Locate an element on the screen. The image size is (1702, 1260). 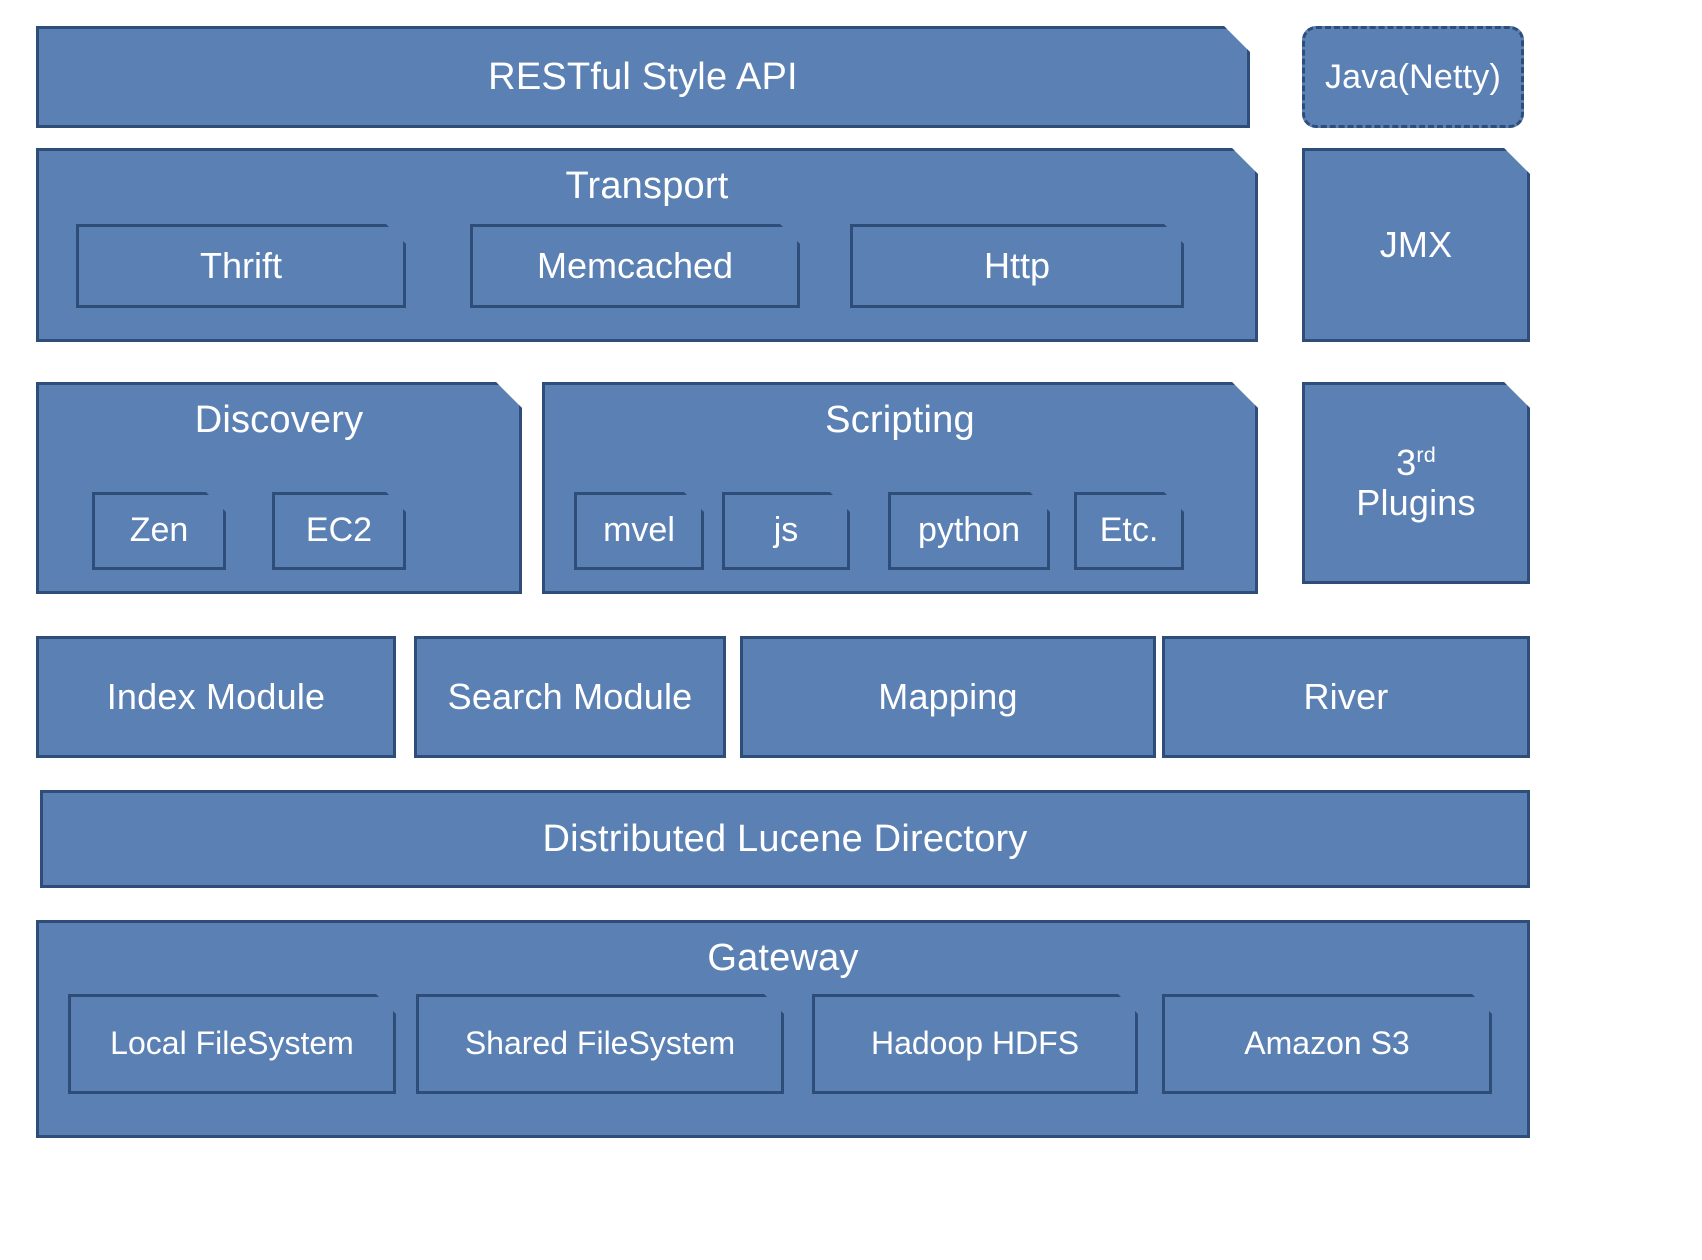
mvel-label: mvel is located at coordinates (639, 530).